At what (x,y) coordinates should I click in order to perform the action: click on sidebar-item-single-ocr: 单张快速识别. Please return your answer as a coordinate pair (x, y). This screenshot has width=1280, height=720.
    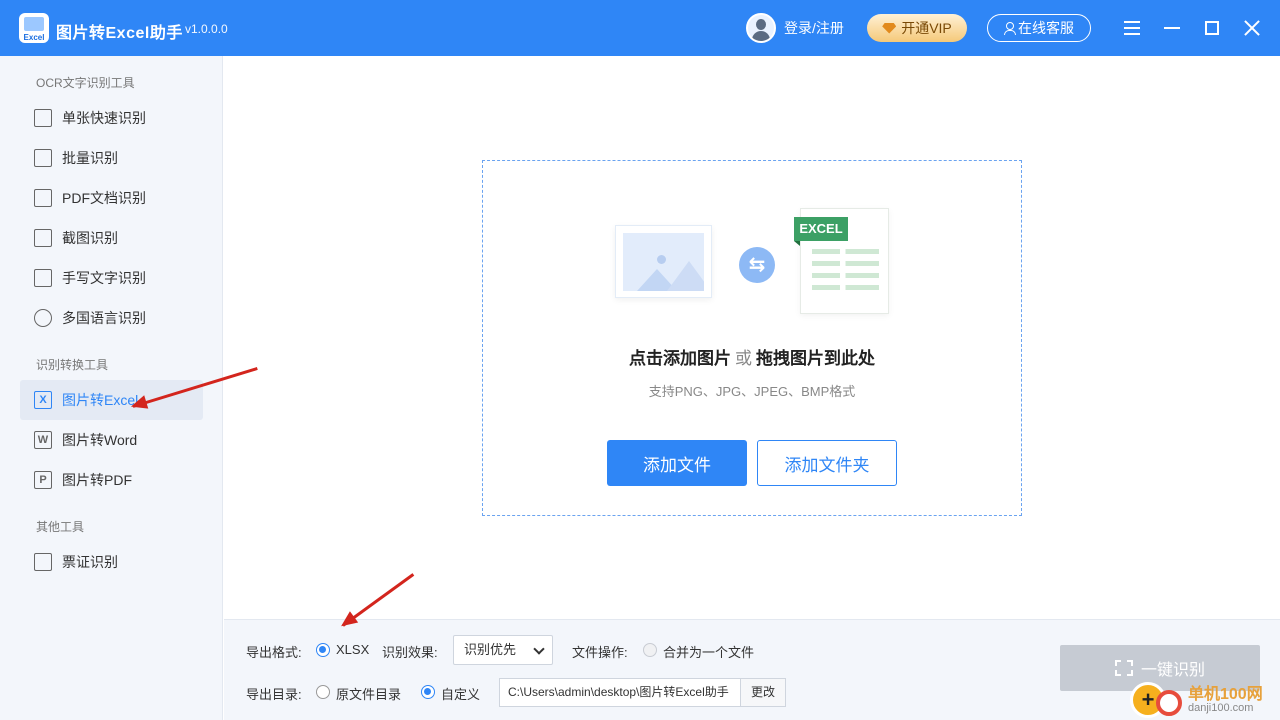
    Looking at the image, I should click on (111, 118).